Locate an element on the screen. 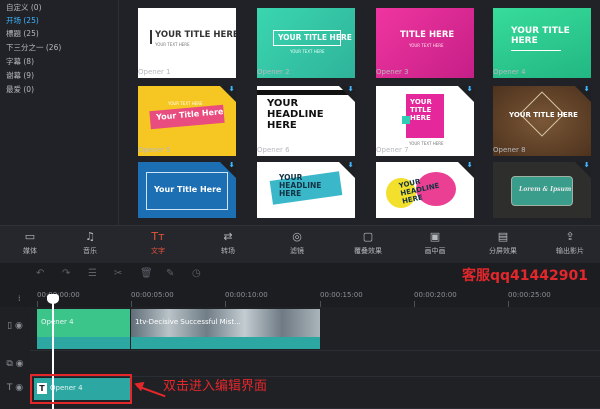 This screenshot has width=600, height=409. category-subtitle: 字幕 (8) is located at coordinates (20, 62).